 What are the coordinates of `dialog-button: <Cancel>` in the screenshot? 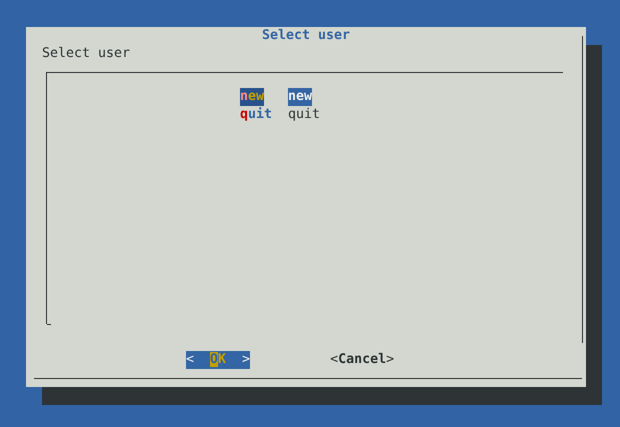 It's located at (362, 360).